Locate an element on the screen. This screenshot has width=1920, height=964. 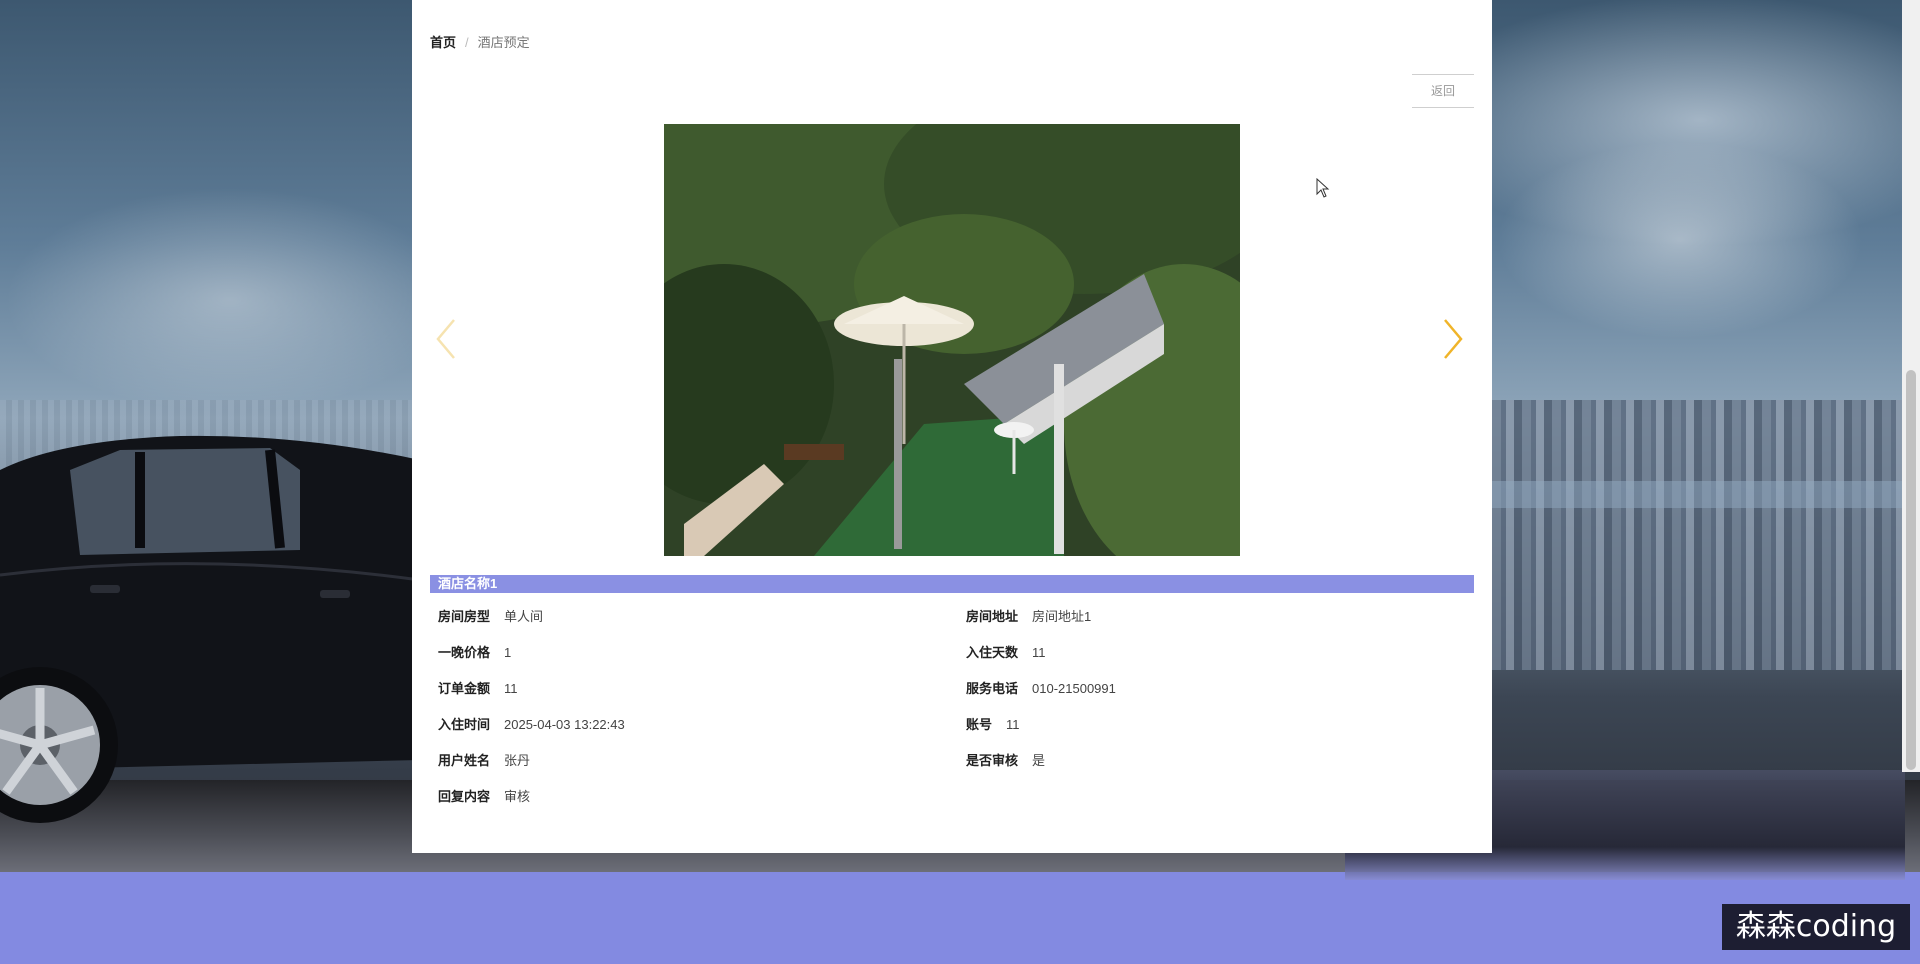
detail-stay-days: 入住天数 11 is located at coordinates (1006, 651).